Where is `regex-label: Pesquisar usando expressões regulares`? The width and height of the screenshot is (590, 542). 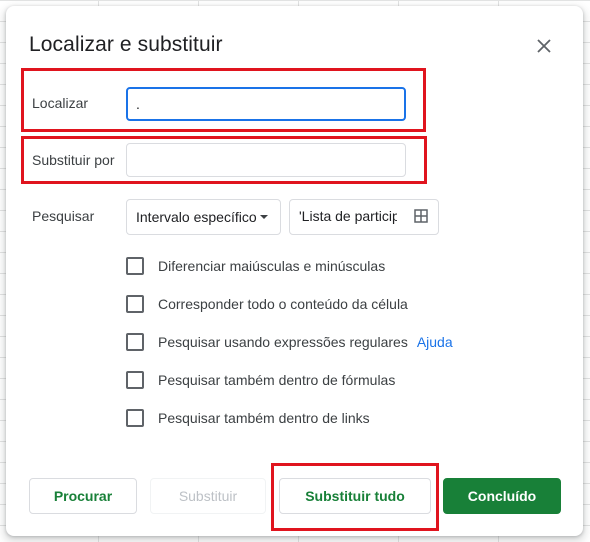
regex-label: Pesquisar usando expressões regulares is located at coordinates (283, 342).